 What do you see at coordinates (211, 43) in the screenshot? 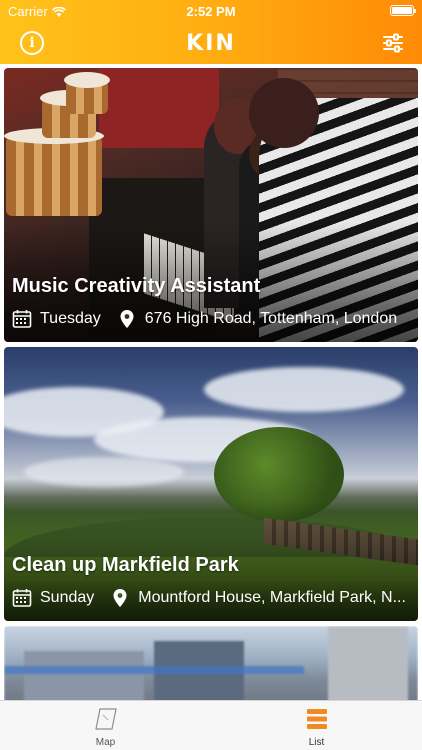
I see `app-logo: KIN` at bounding box center [211, 43].